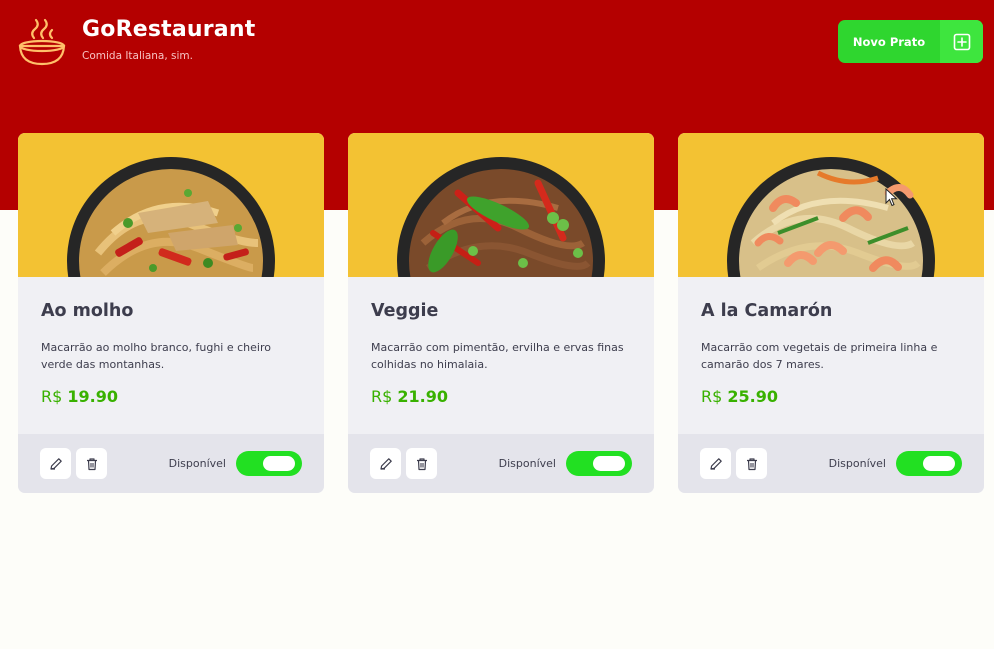  What do you see at coordinates (92, 396) in the screenshot?
I see `price-value: 19.90` at bounding box center [92, 396].